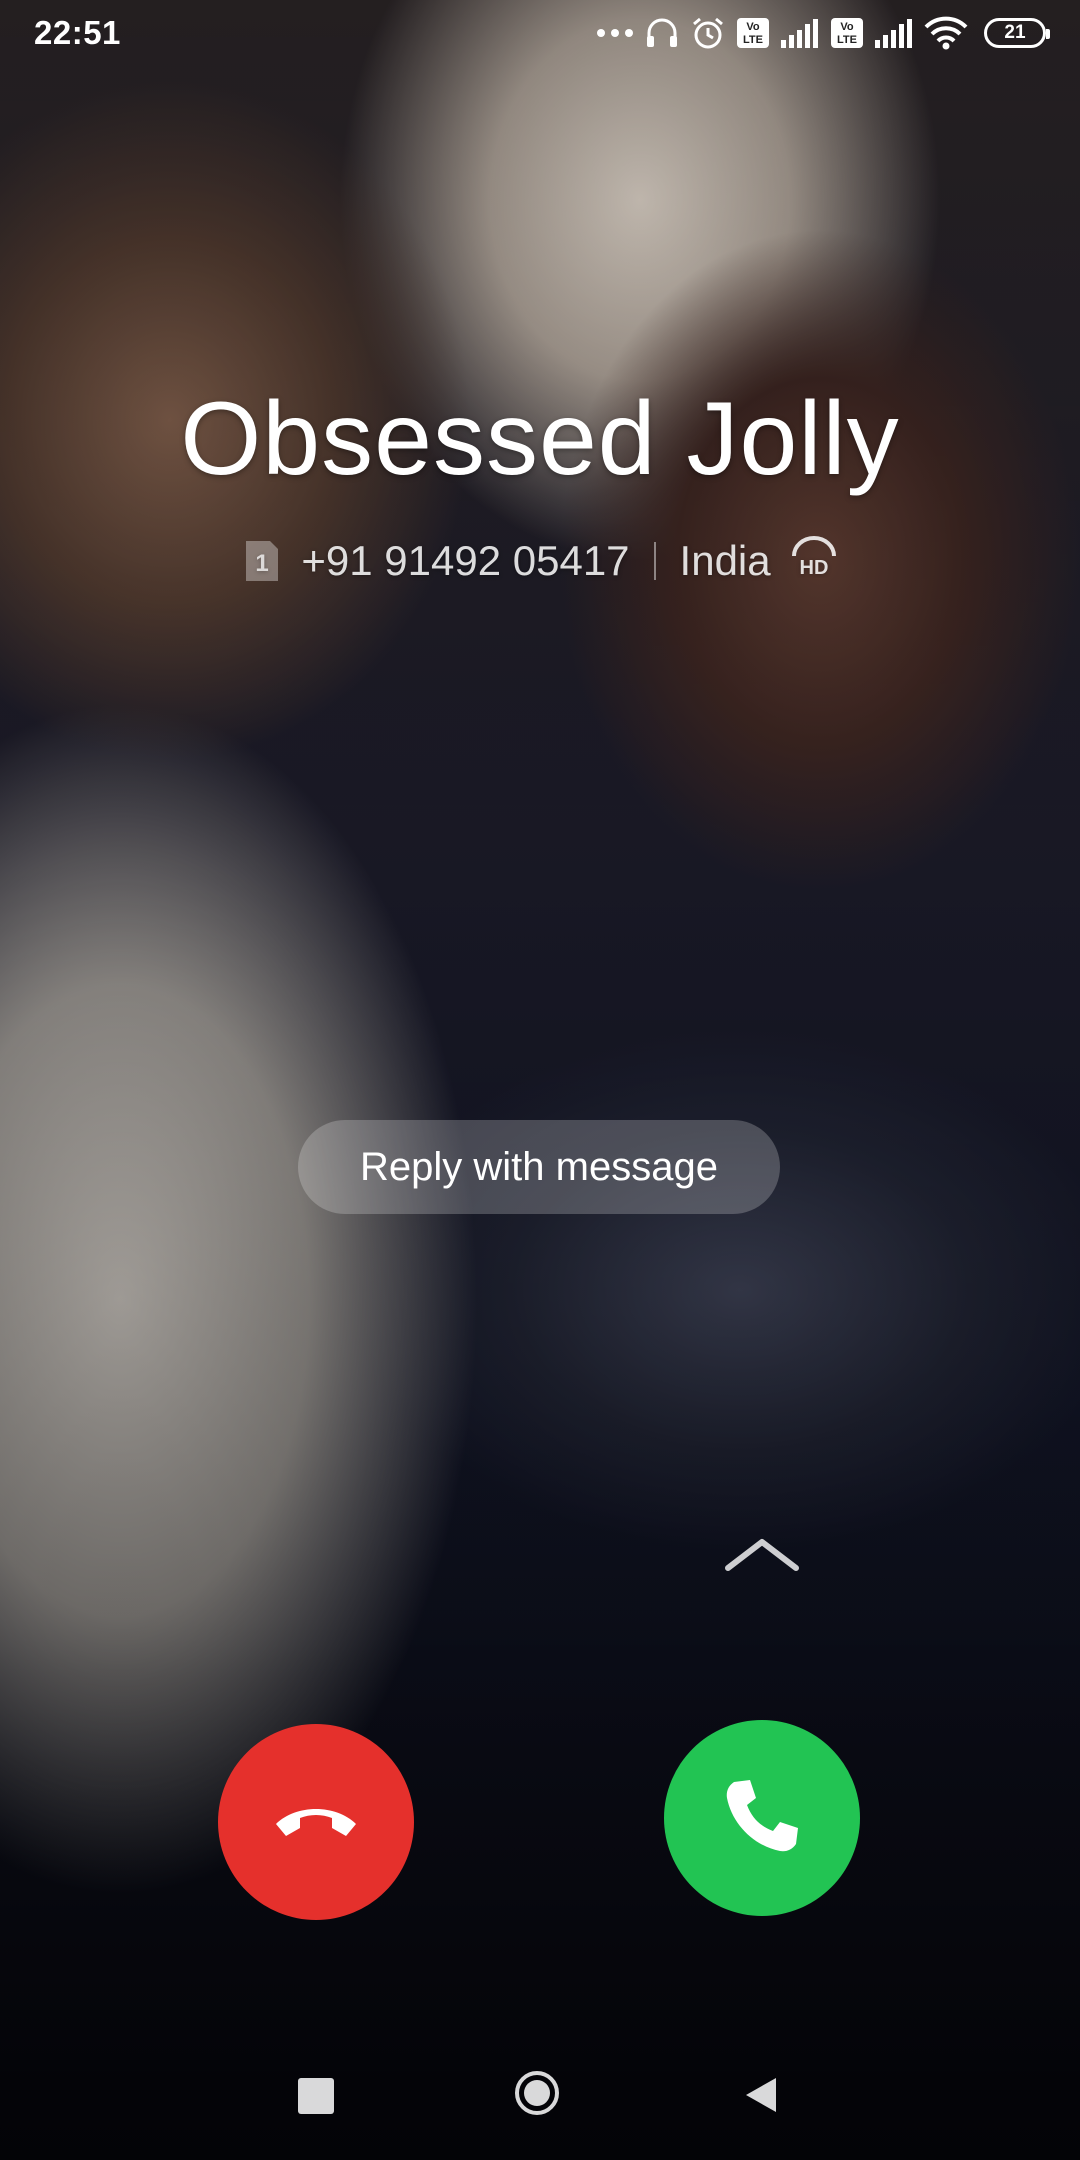 Image resolution: width=1080 pixels, height=2160 pixels. I want to click on chevron-up-icon, so click(762, 1554).